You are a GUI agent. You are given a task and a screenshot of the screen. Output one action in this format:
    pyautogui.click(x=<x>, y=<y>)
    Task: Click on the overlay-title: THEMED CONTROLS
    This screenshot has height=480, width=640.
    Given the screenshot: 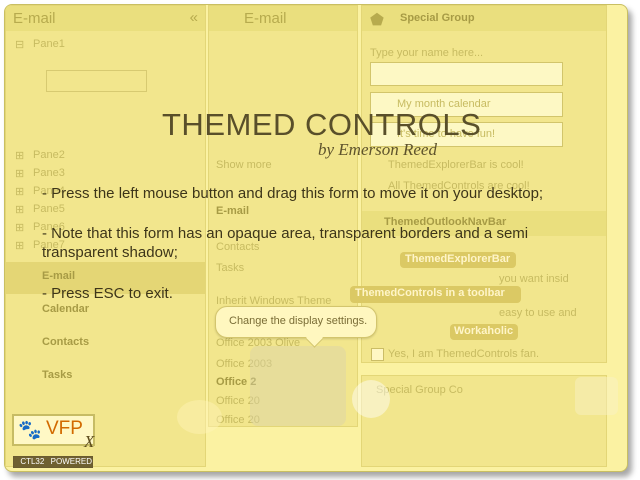 What is the action you would take?
    pyautogui.click(x=322, y=124)
    